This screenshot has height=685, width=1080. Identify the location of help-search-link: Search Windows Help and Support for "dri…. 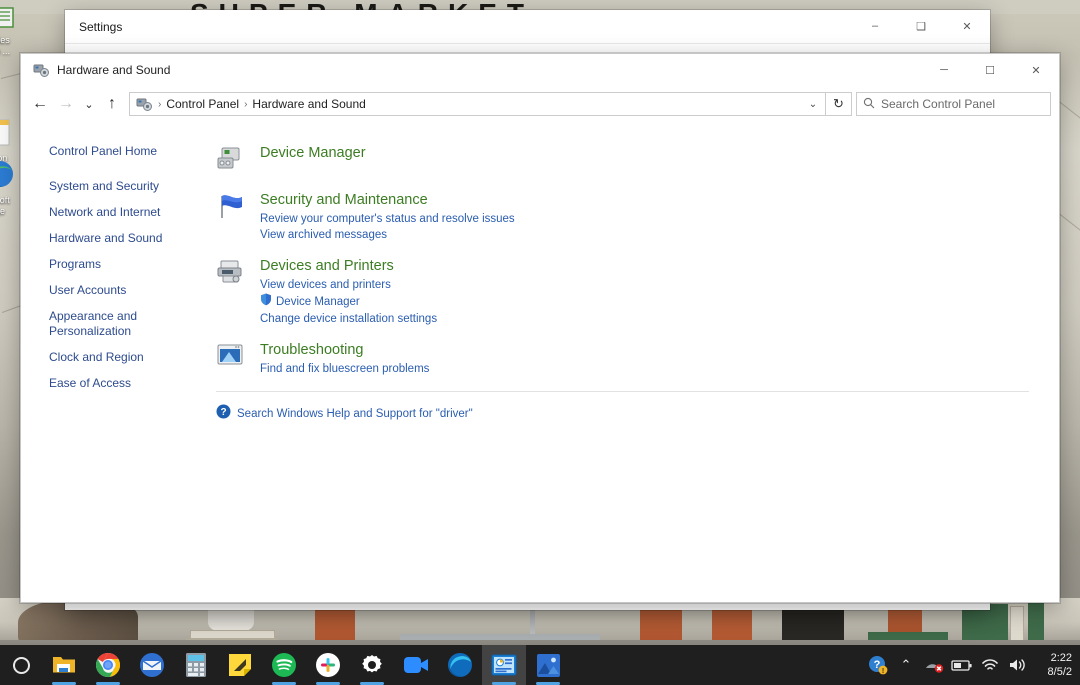
(355, 414).